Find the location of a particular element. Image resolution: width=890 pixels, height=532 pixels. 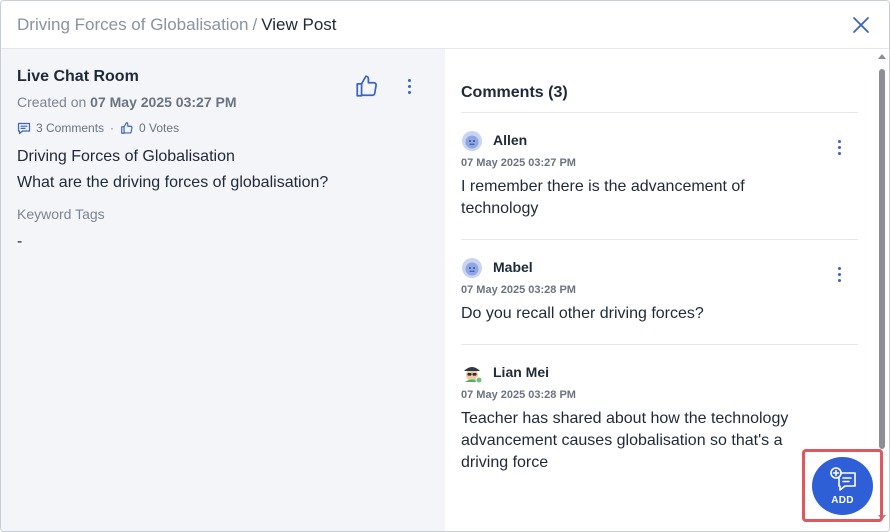

post-meta: 3 Comments · 0 Votes is located at coordinates (98, 128).